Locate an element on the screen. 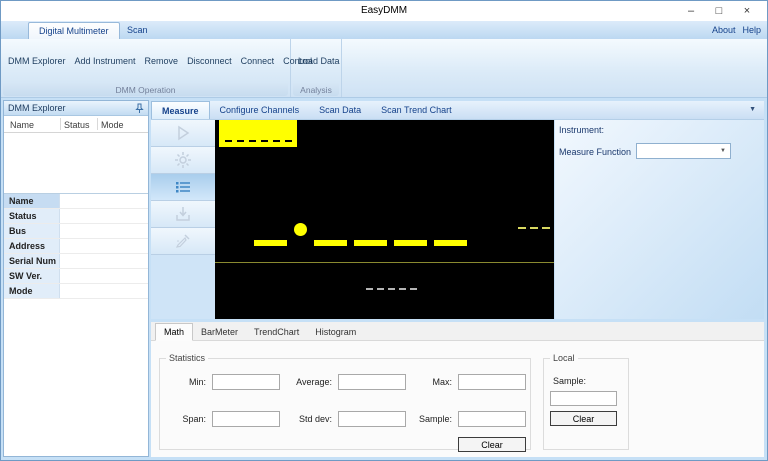 This screenshot has height=461, width=768. span-label: Span: is located at coordinates (194, 419).